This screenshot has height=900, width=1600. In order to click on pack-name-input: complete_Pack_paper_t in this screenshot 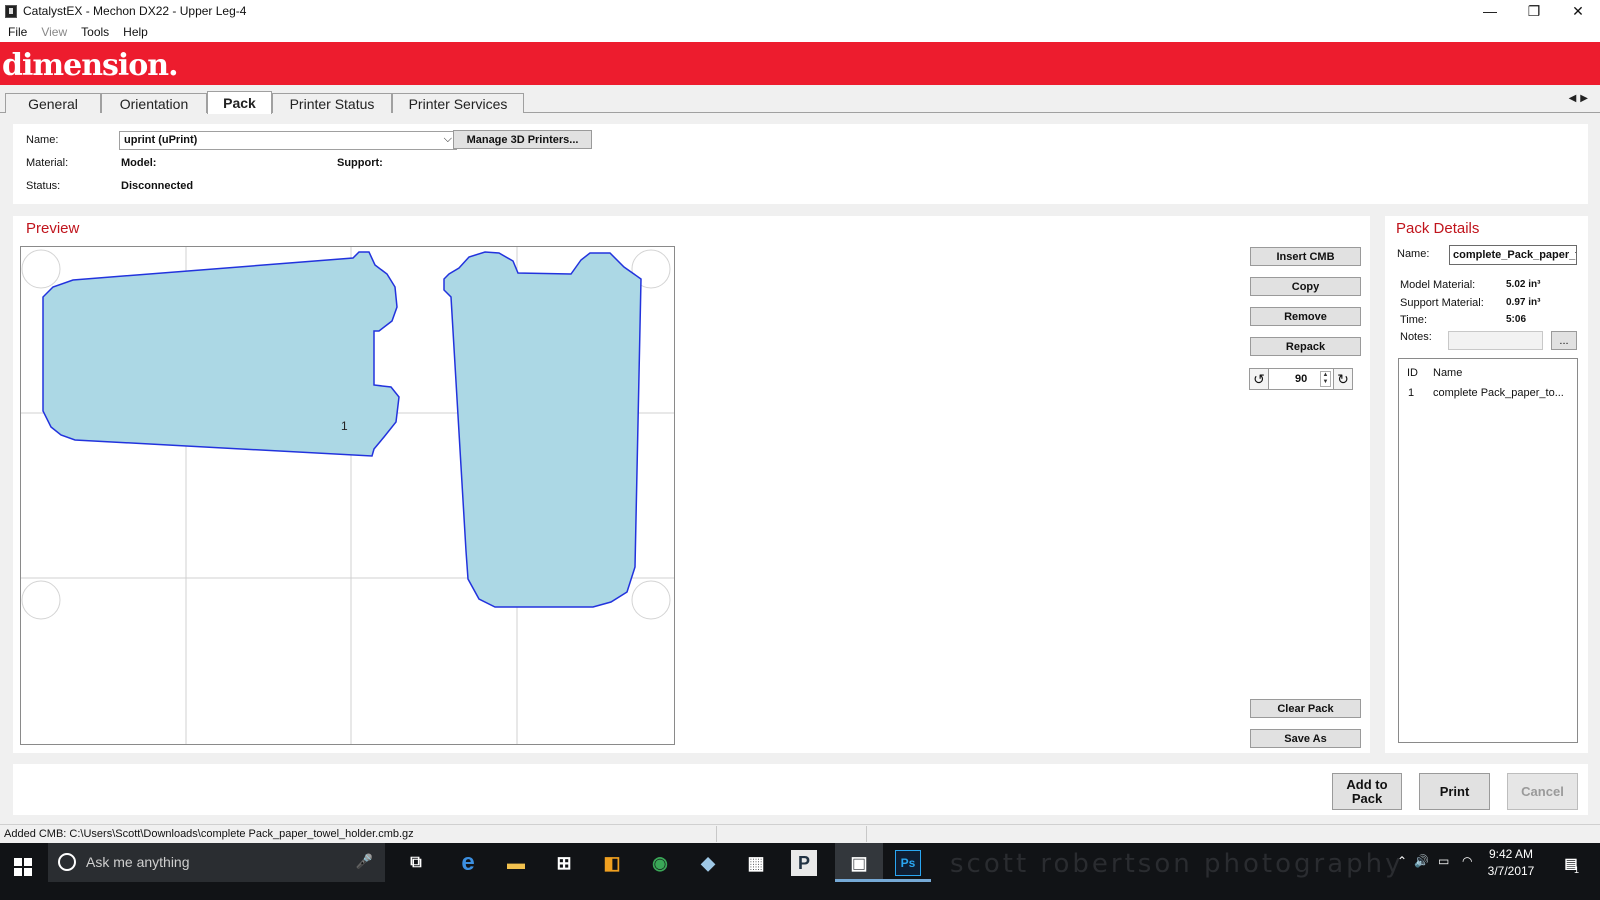, I will do `click(1513, 255)`.